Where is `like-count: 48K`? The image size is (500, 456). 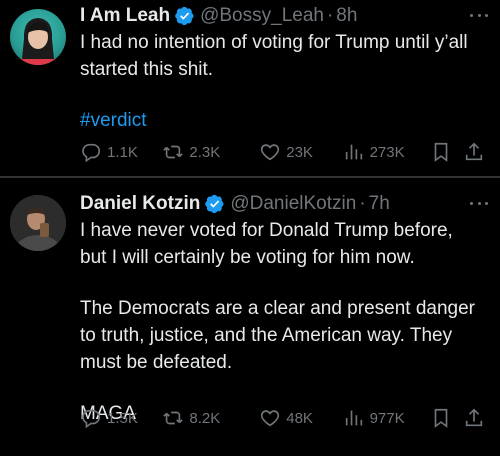 like-count: 48K is located at coordinates (299, 418).